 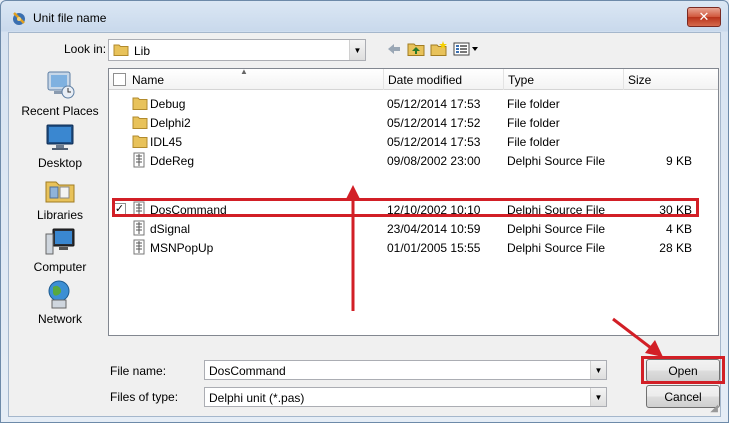 I want to click on file-name: dSignal, so click(x=170, y=229).